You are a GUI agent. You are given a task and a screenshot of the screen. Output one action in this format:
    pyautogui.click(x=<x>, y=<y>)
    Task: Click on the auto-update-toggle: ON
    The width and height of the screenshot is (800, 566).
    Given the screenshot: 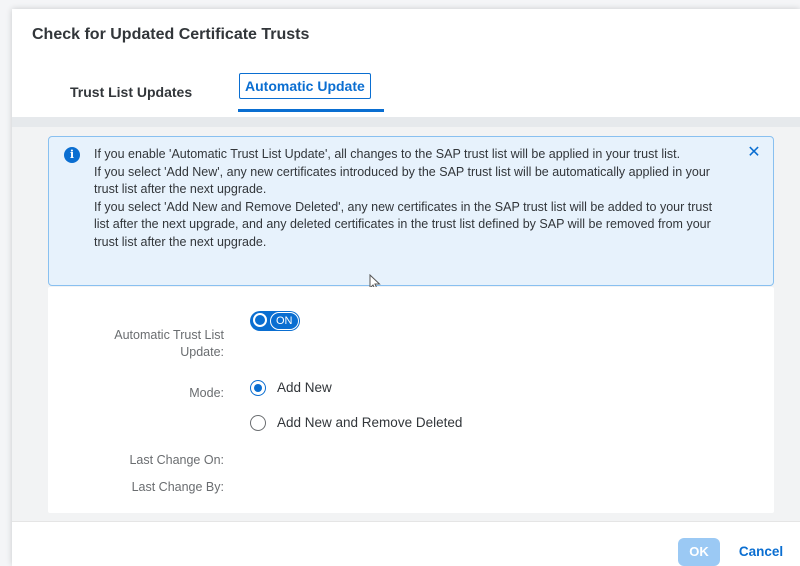 What is the action you would take?
    pyautogui.click(x=275, y=321)
    